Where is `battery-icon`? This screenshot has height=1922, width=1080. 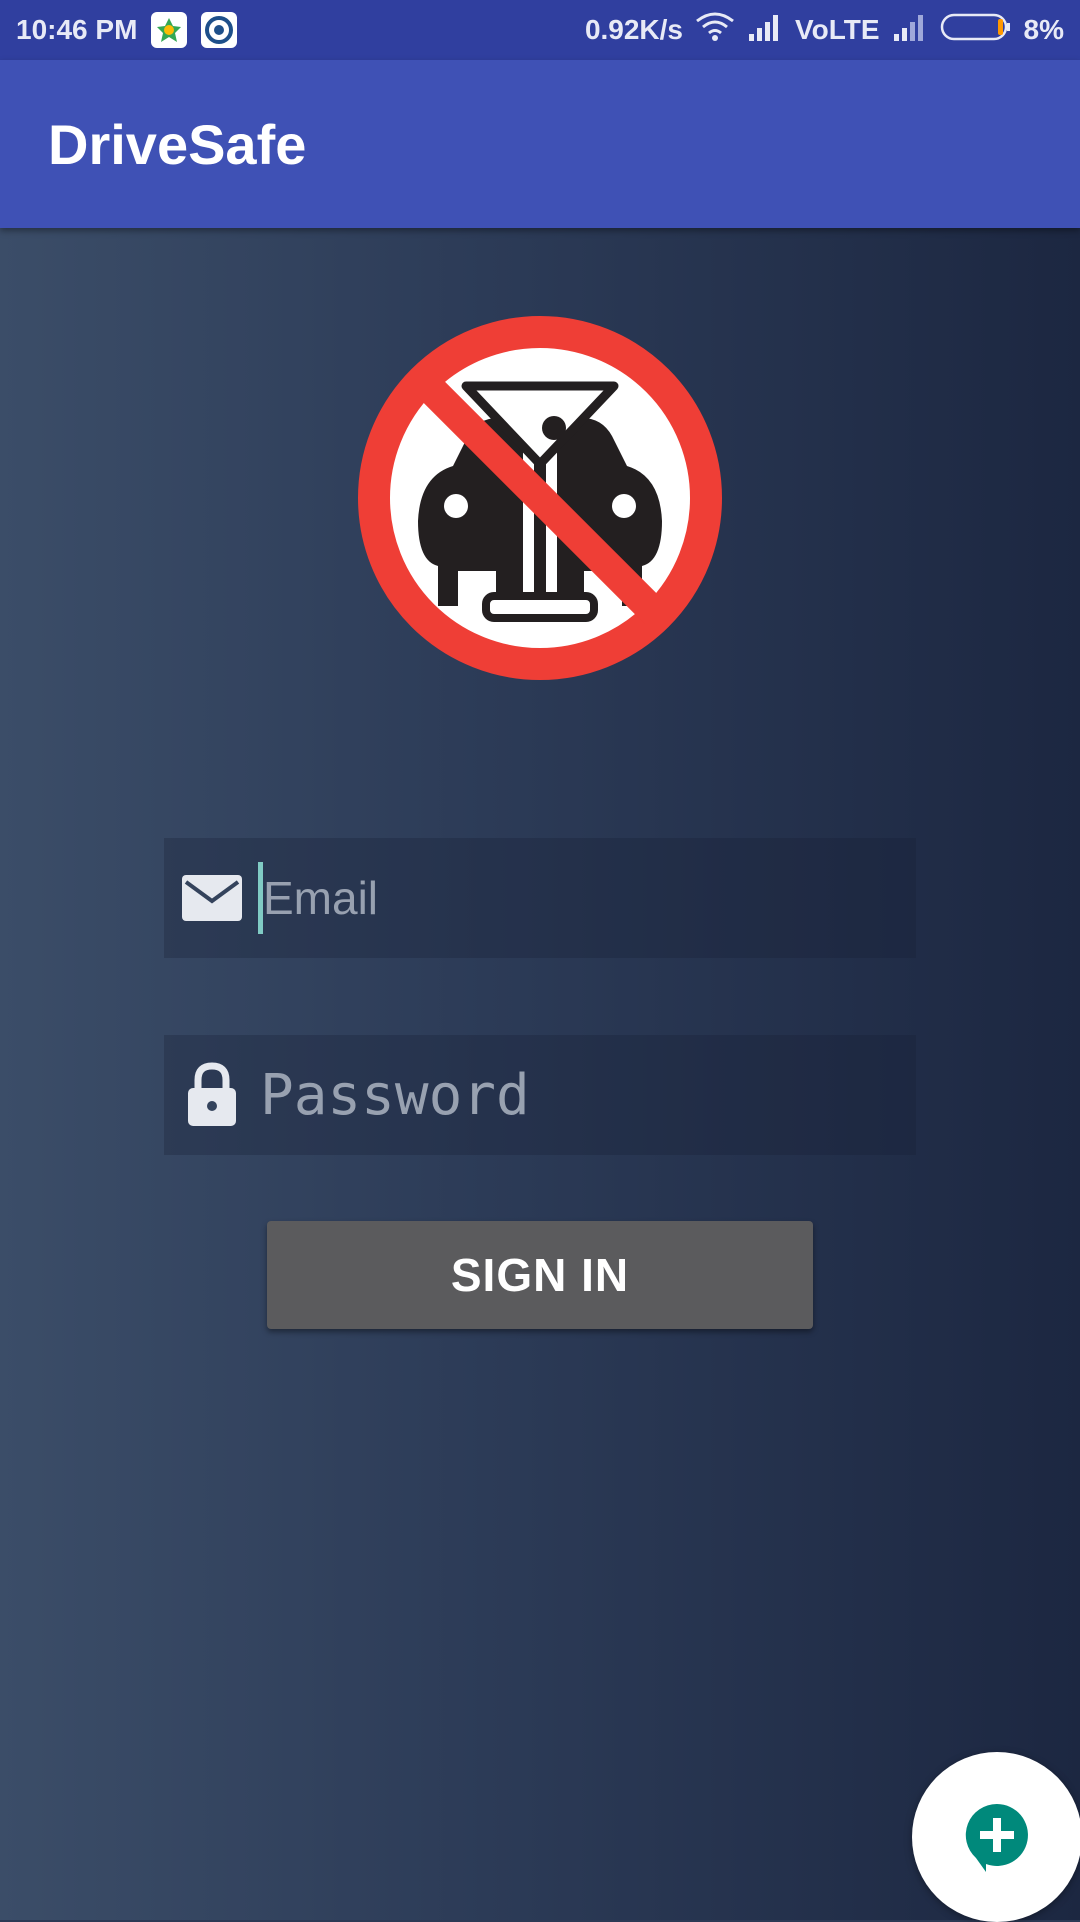 battery-icon is located at coordinates (976, 30).